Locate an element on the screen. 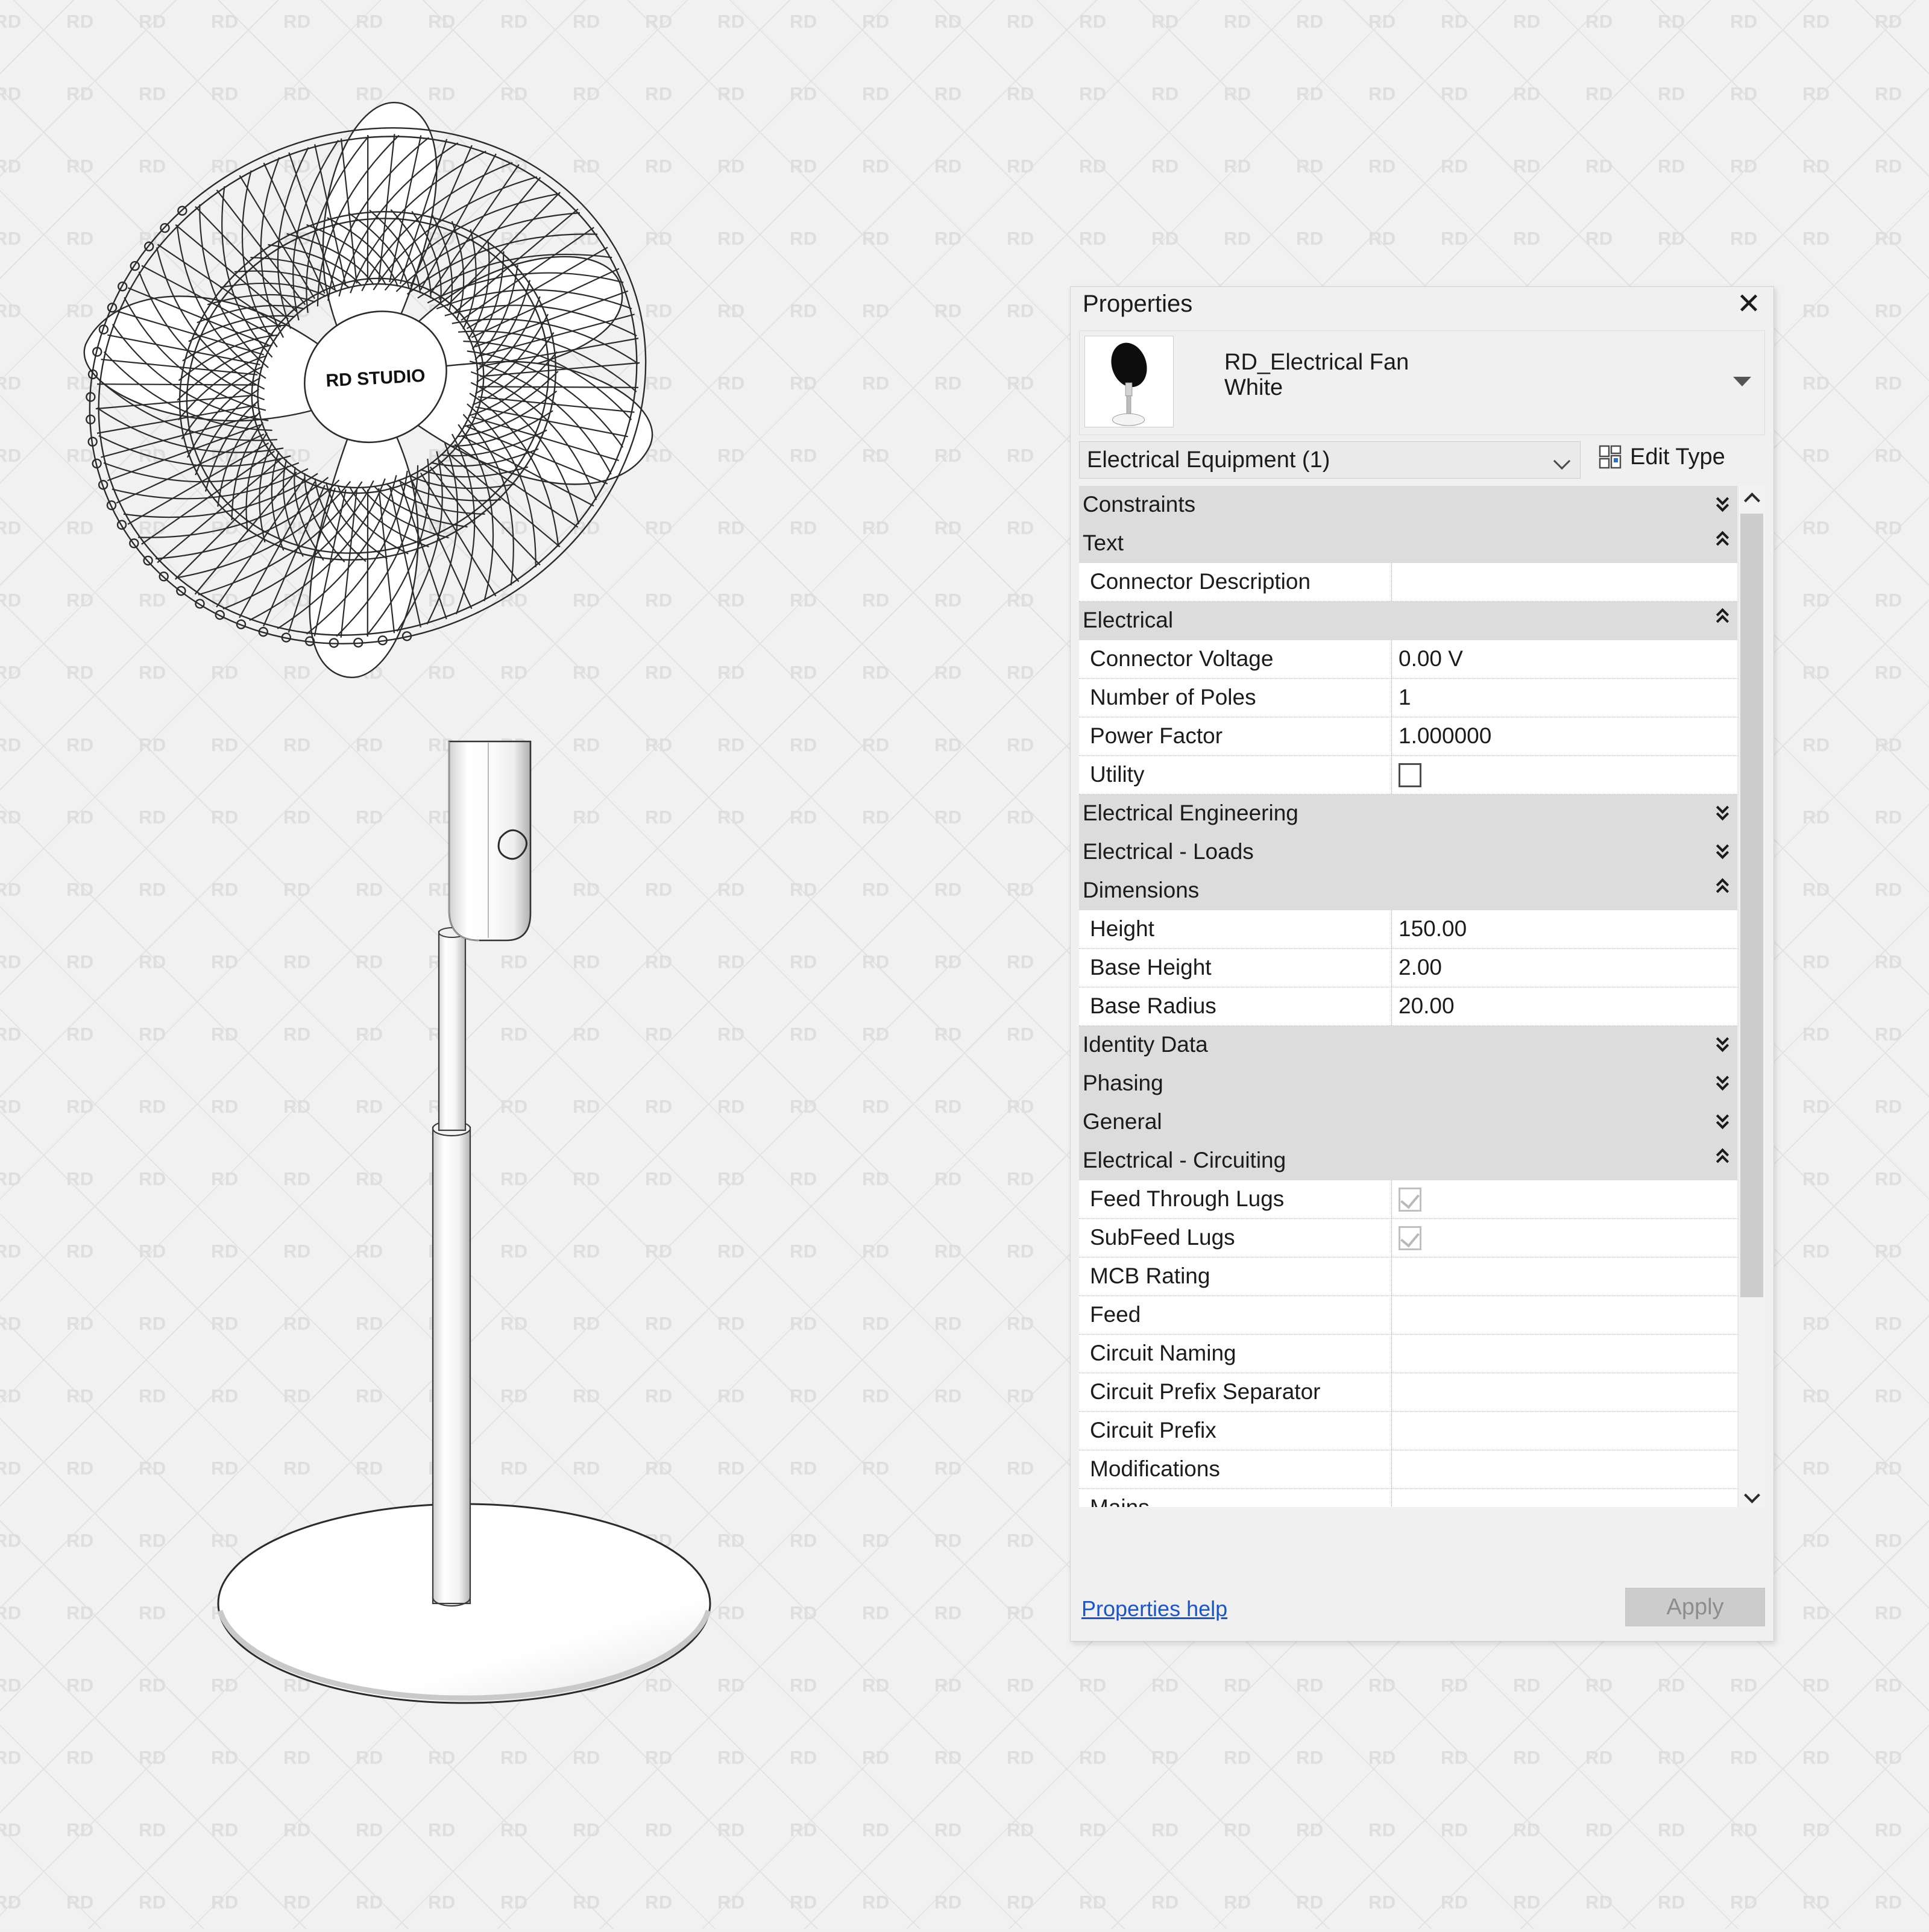 The image size is (1929, 1932). type-variant-name: White is located at coordinates (1253, 387).